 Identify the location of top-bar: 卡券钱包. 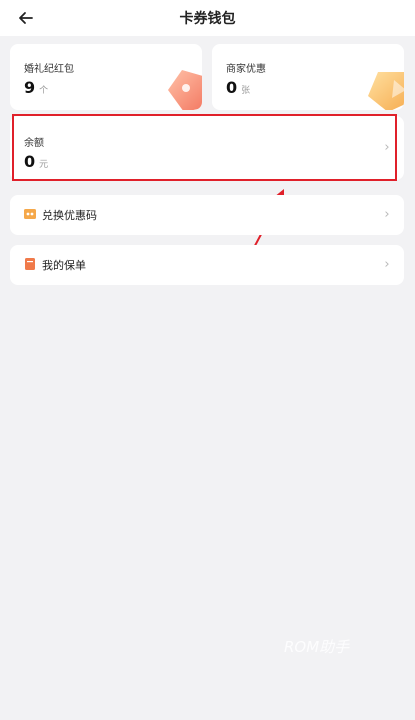
(207, 18).